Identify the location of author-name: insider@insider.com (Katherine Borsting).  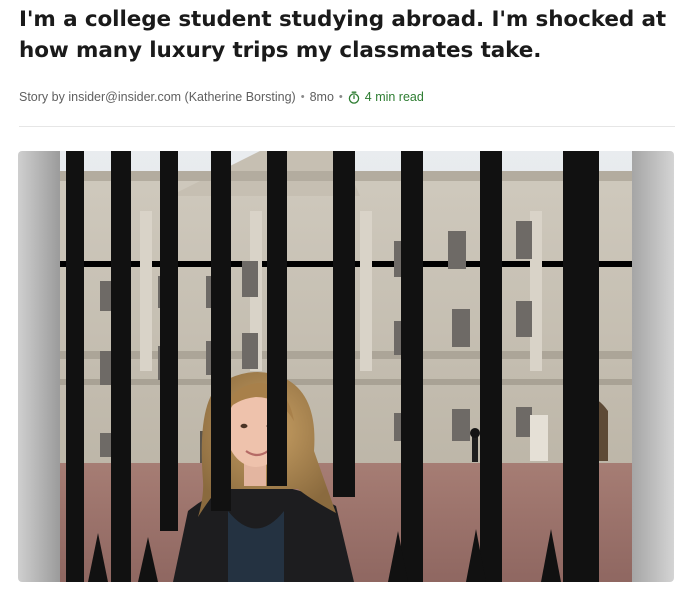
(181, 97).